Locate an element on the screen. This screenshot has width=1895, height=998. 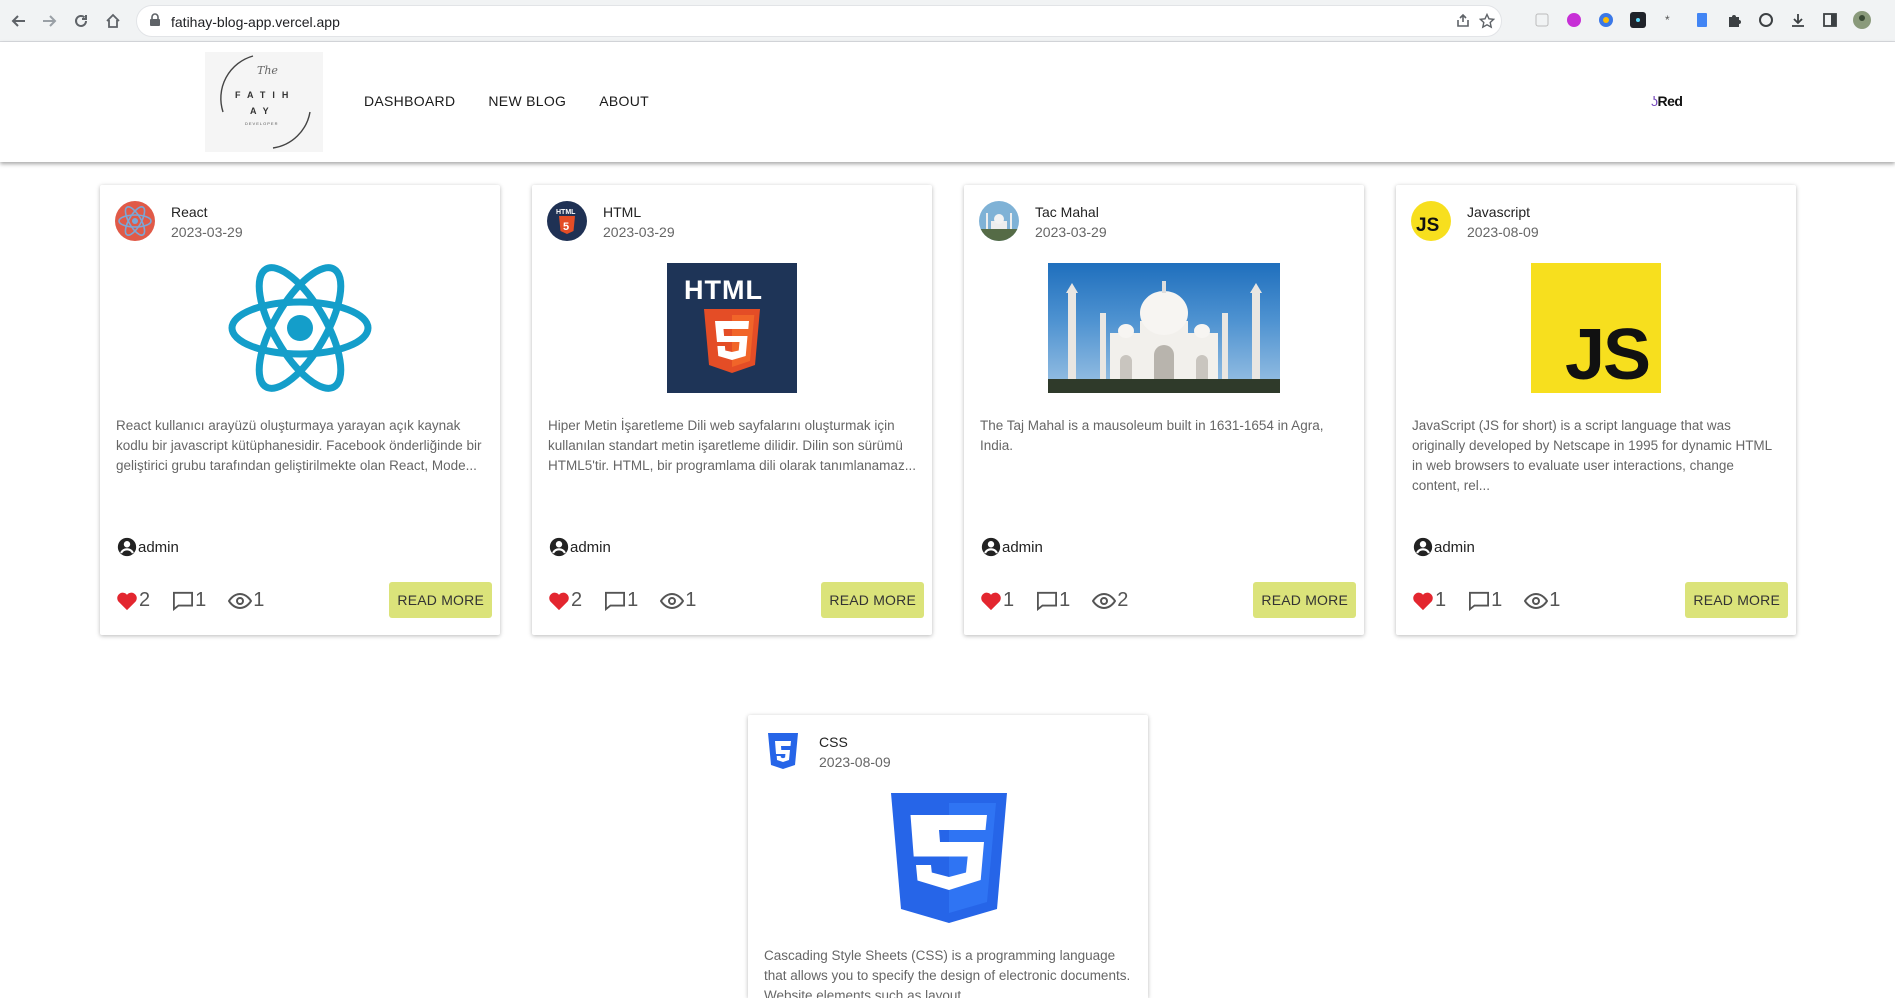
logo-line3: AY is located at coordinates (263, 111).